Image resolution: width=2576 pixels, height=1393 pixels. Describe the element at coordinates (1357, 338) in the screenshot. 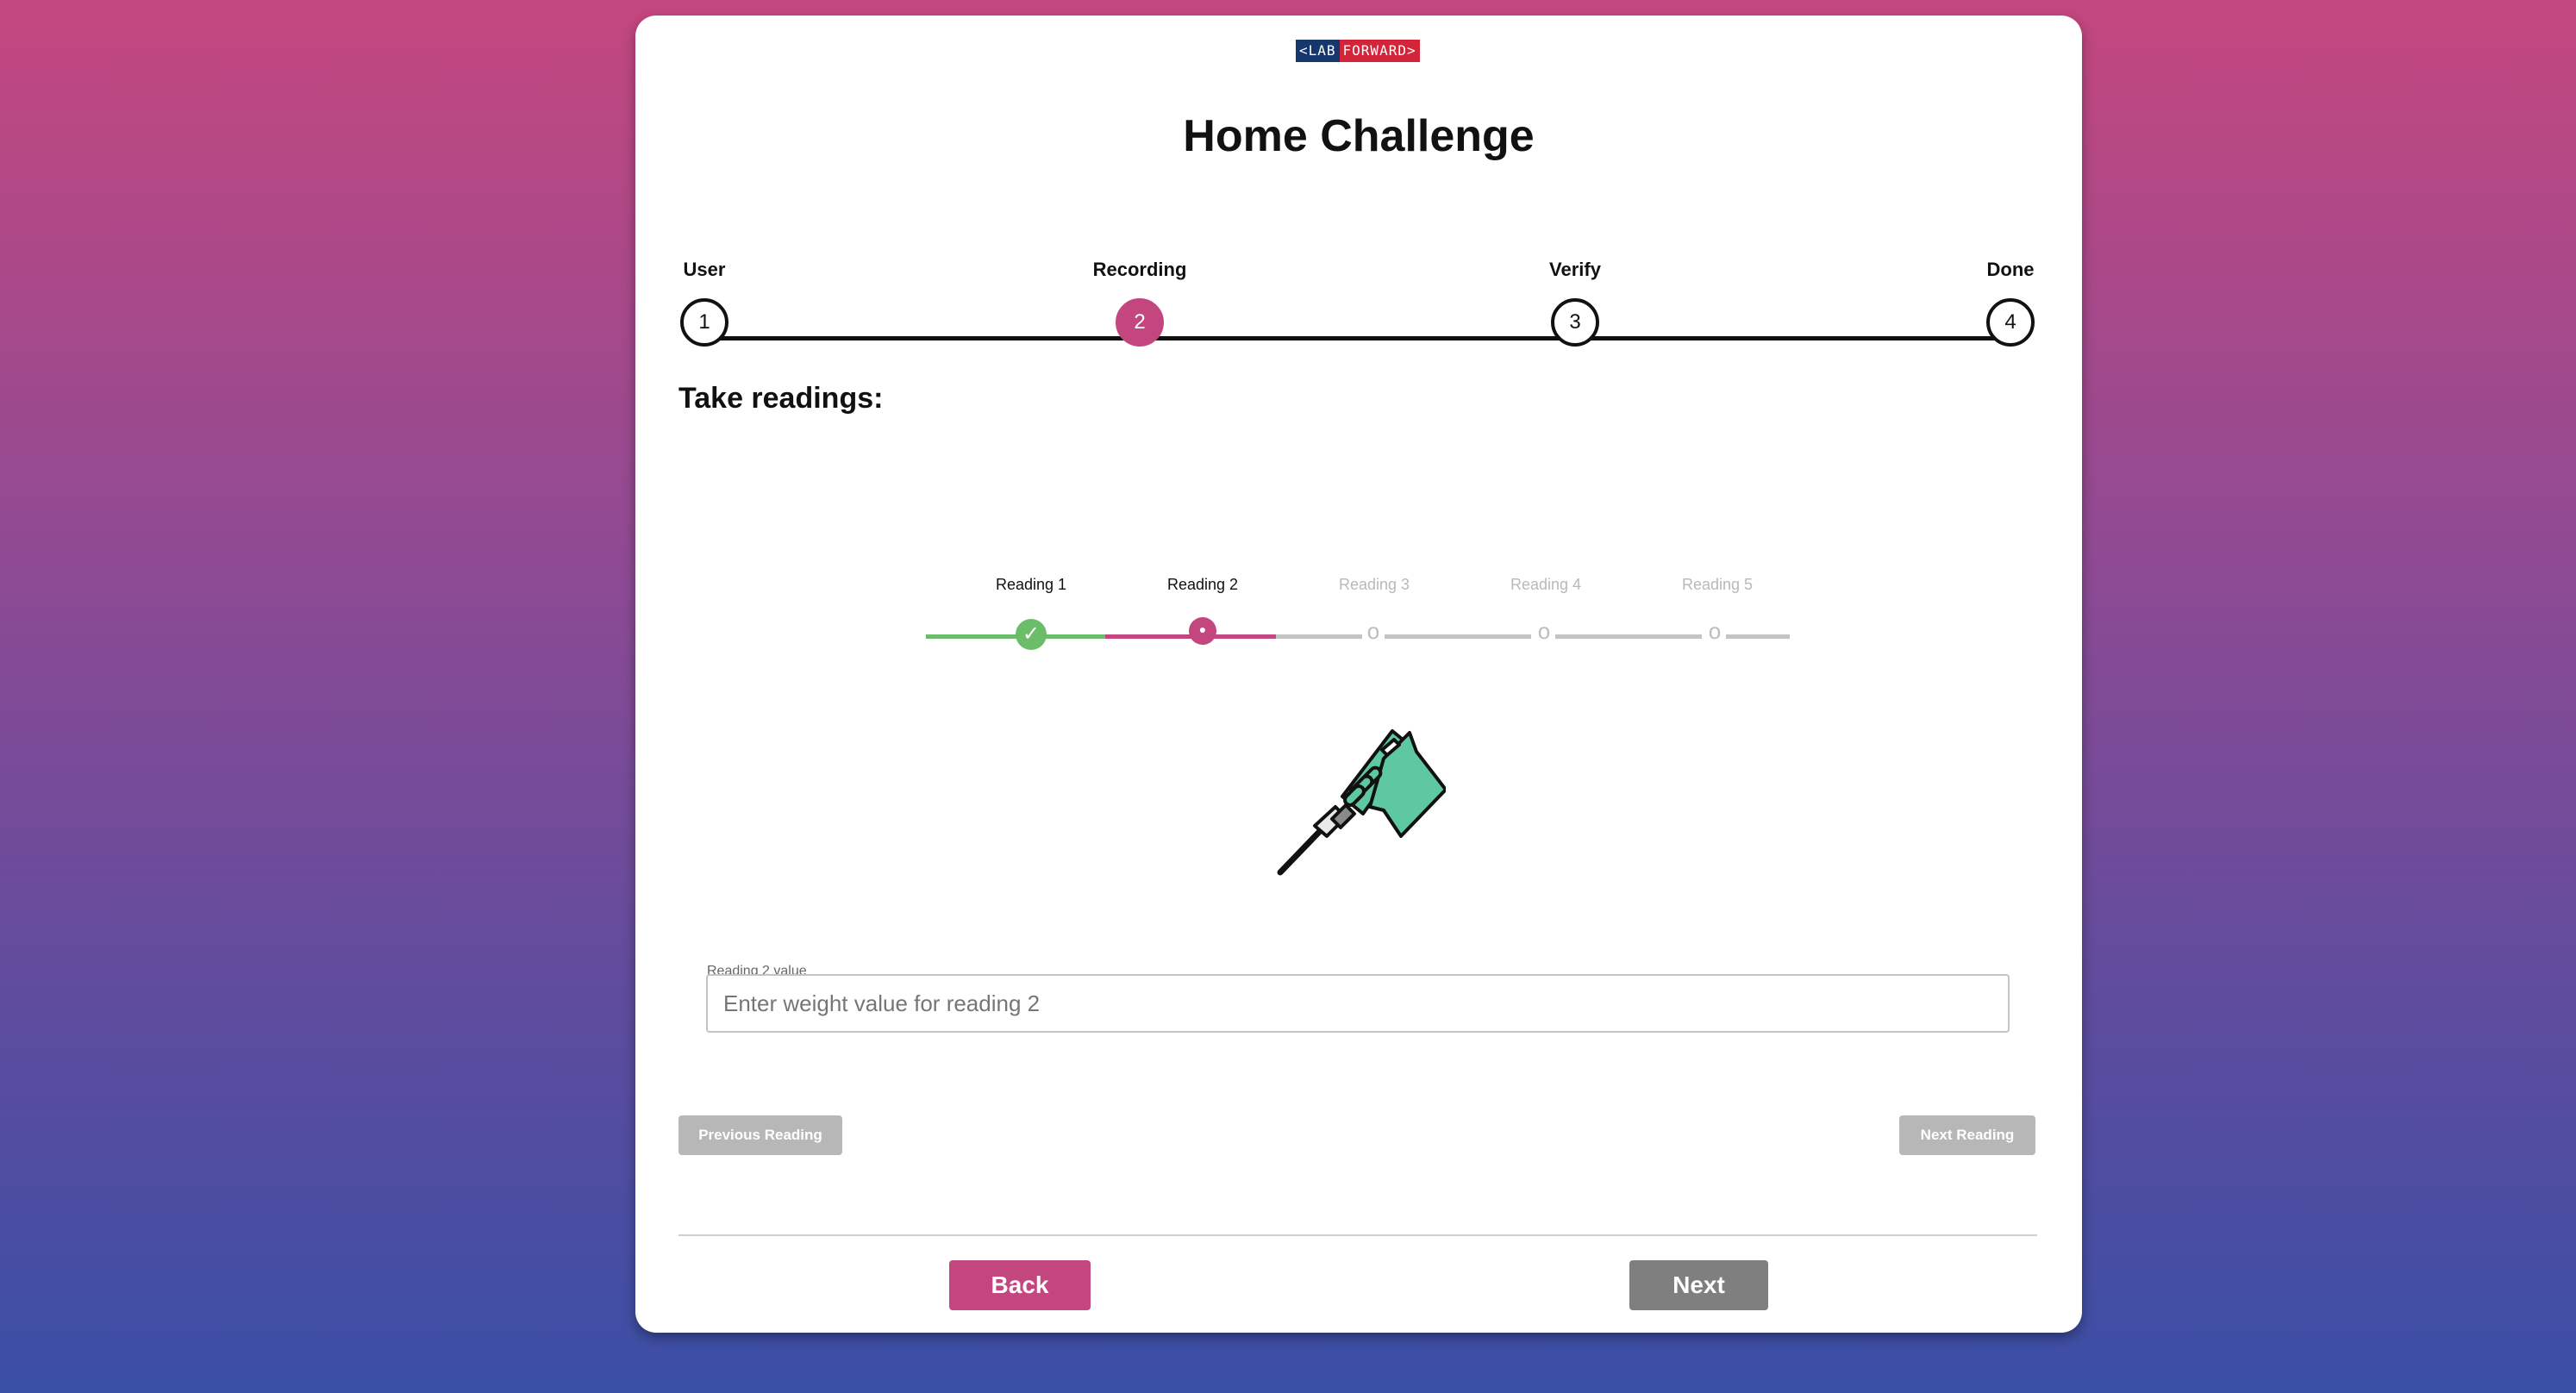

I see `stepper-line` at that location.